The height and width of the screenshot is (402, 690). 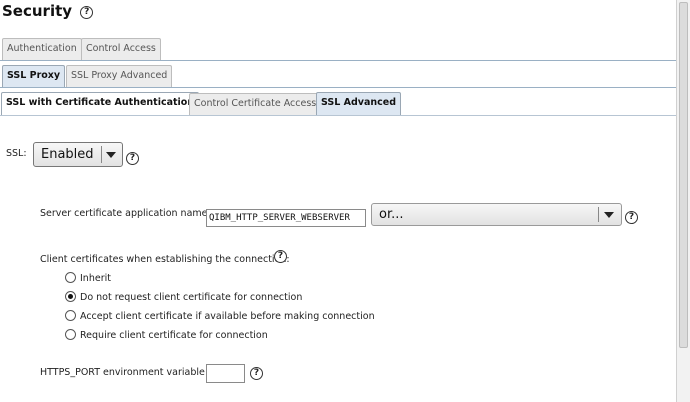 I want to click on tab-label: Control Certificate Access, so click(x=255, y=103).